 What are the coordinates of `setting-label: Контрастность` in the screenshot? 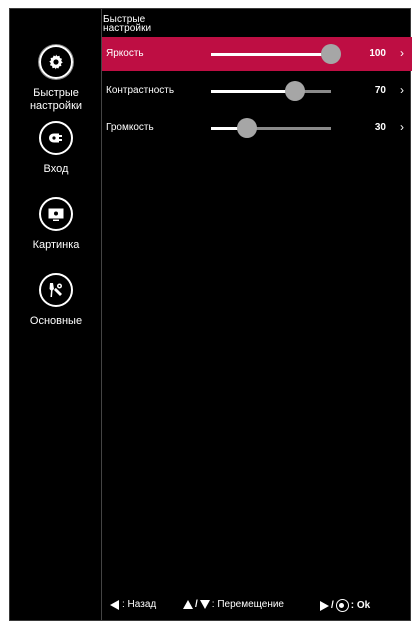 It's located at (140, 90).